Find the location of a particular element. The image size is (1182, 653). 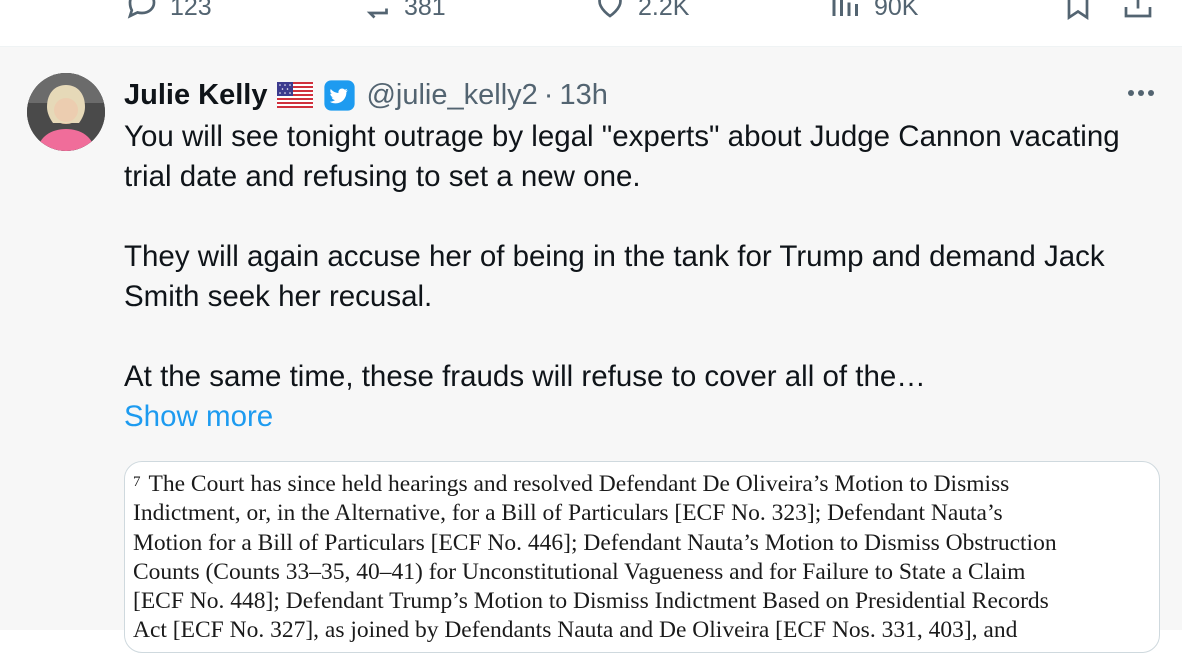

us-flag-icon is located at coordinates (295, 95).